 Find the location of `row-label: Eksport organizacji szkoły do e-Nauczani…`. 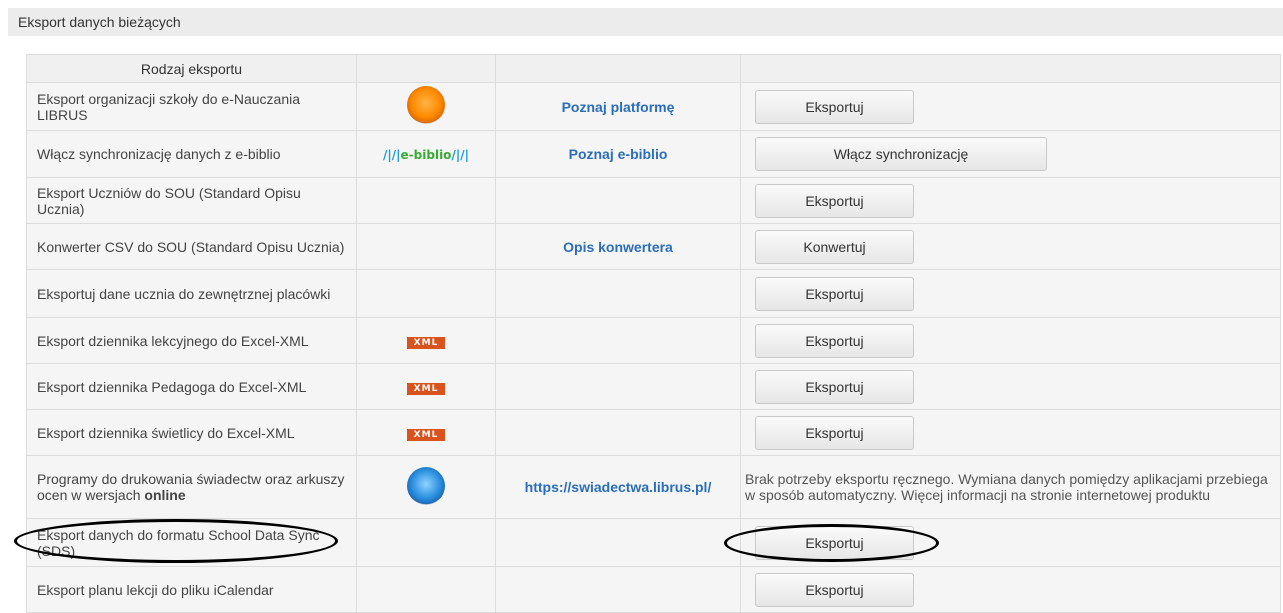

row-label: Eksport organizacji szkoły do e-Nauczani… is located at coordinates (191, 106).